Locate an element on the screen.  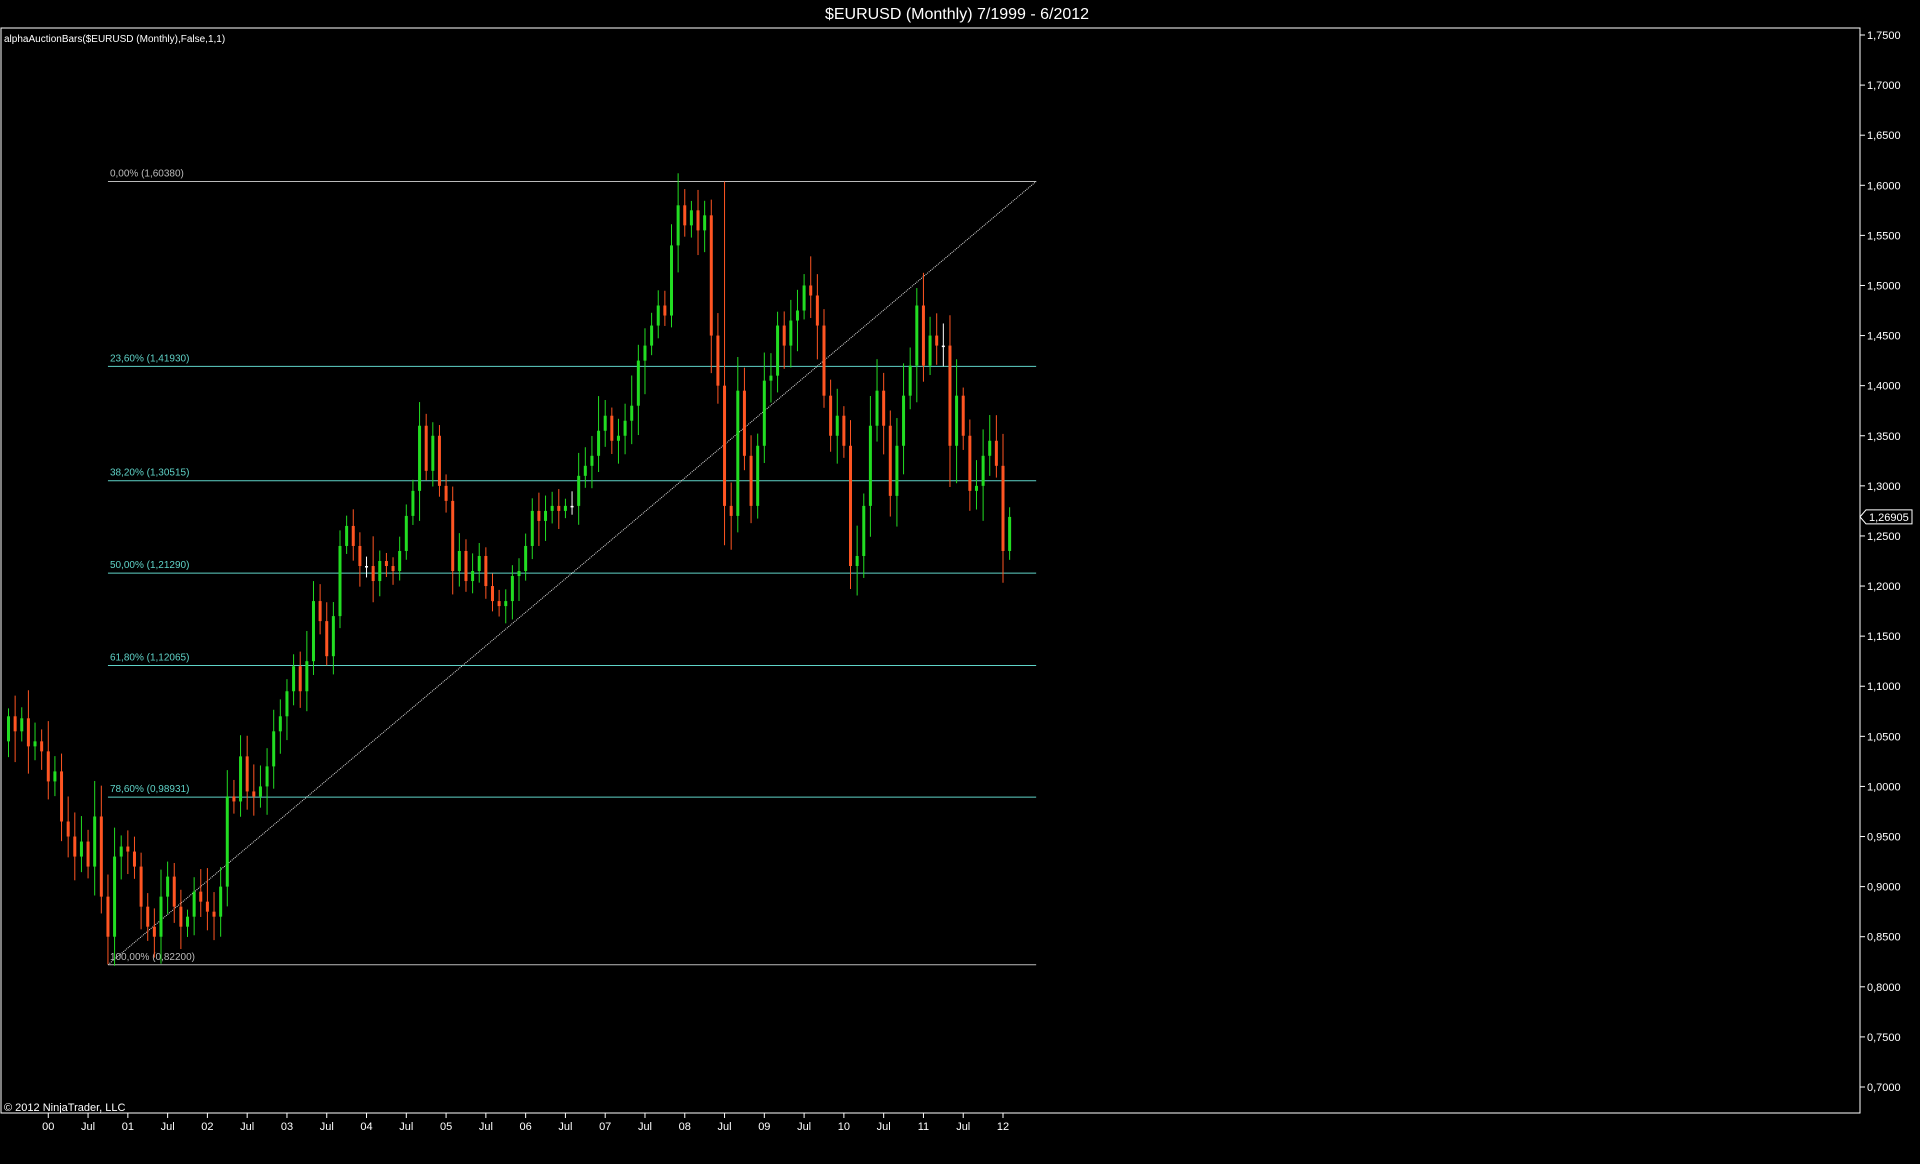
candle is located at coordinates (758, 476).